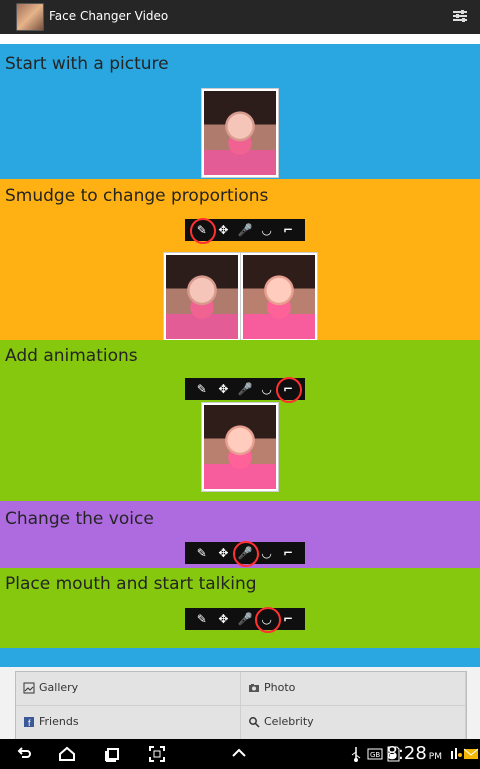 The height and width of the screenshot is (769, 480). Describe the element at coordinates (128, 723) in the screenshot. I see `friends-option: f Friends` at that location.